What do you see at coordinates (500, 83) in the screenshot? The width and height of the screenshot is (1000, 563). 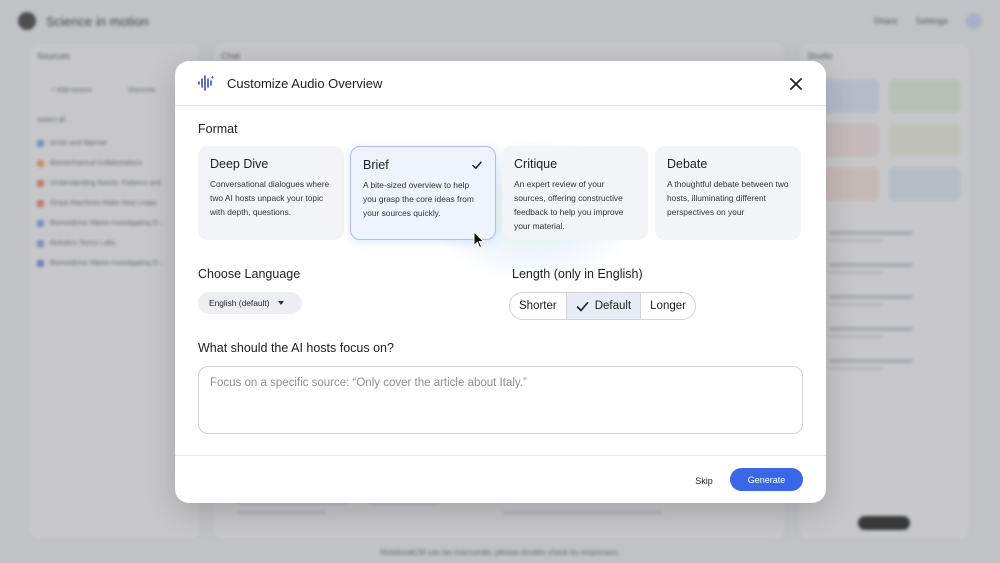 I see `dialog-header: Customize Audio Overview` at bounding box center [500, 83].